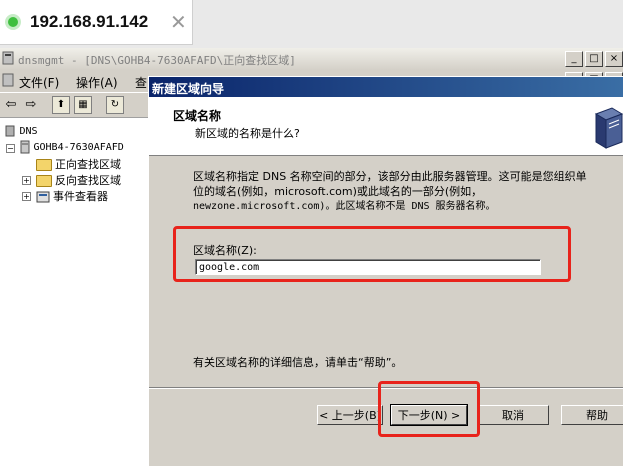 The height and width of the screenshot is (466, 623). Describe the element at coordinates (592, 415) in the screenshot. I see `help-button: 帮助` at that location.